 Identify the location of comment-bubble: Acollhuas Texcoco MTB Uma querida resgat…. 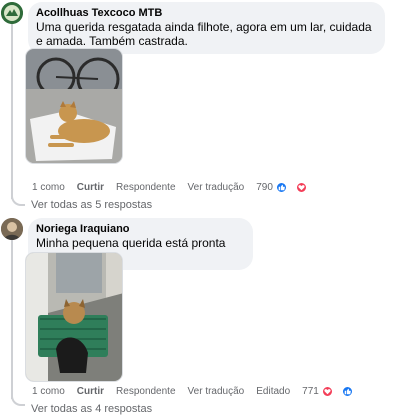
(206, 28).